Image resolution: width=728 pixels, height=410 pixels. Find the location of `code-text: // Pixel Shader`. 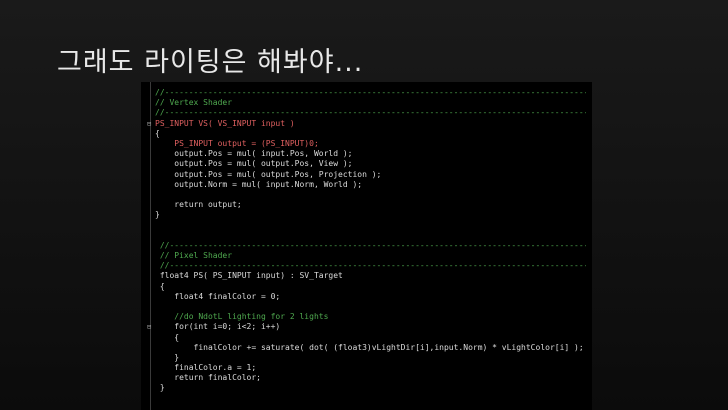

code-text: // Pixel Shader is located at coordinates (194, 255).